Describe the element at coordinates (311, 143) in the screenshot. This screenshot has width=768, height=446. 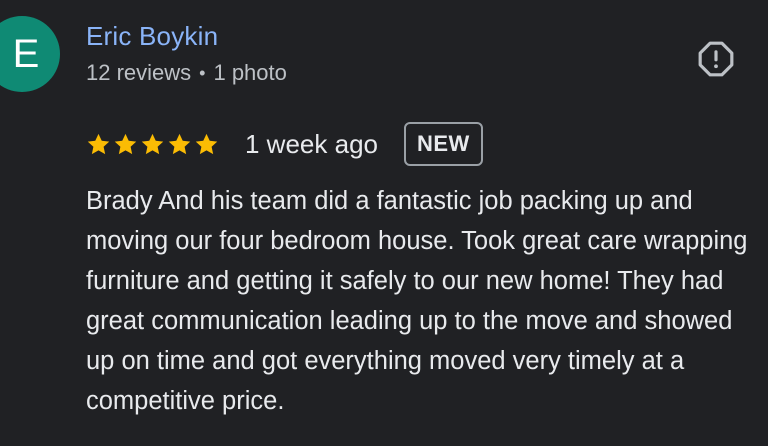
I see `review-time: 1 week ago` at that location.